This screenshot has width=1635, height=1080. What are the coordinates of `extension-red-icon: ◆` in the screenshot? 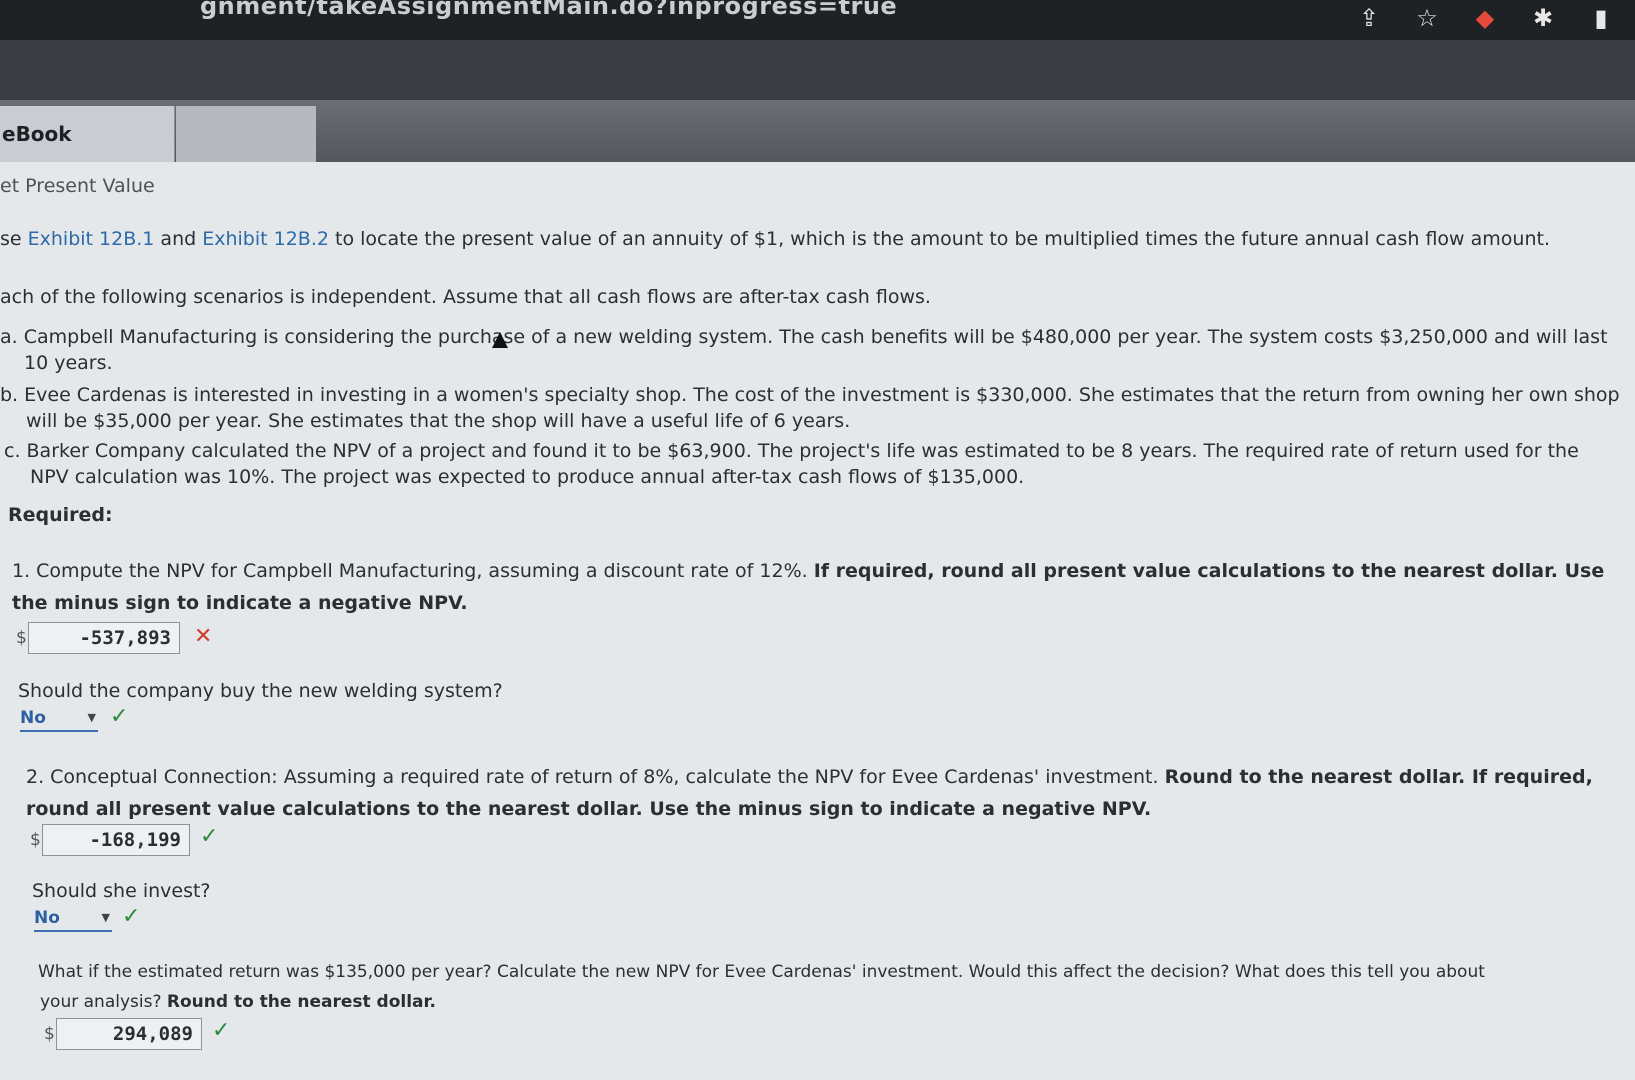 It's located at (1485, 18).